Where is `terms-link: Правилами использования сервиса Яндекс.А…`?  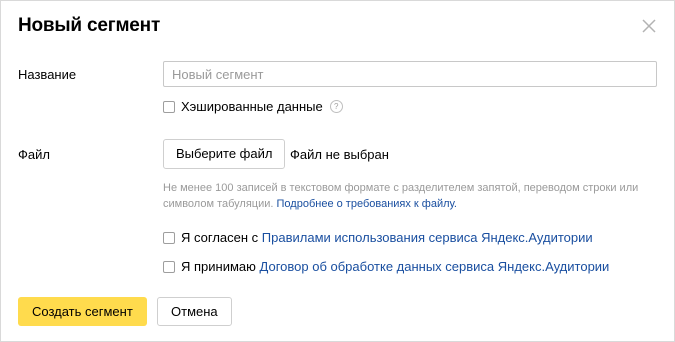 terms-link: Правилами использования сервиса Яндекс.А… is located at coordinates (427, 237).